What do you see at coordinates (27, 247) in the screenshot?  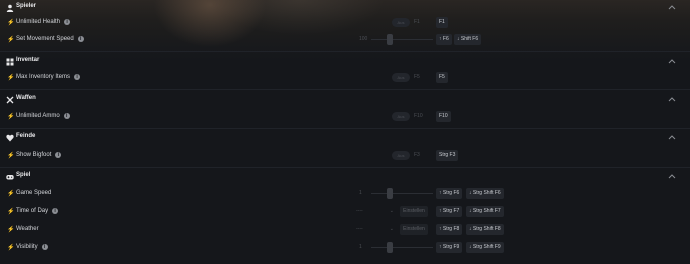 I see `cheat-label: Visibility` at bounding box center [27, 247].